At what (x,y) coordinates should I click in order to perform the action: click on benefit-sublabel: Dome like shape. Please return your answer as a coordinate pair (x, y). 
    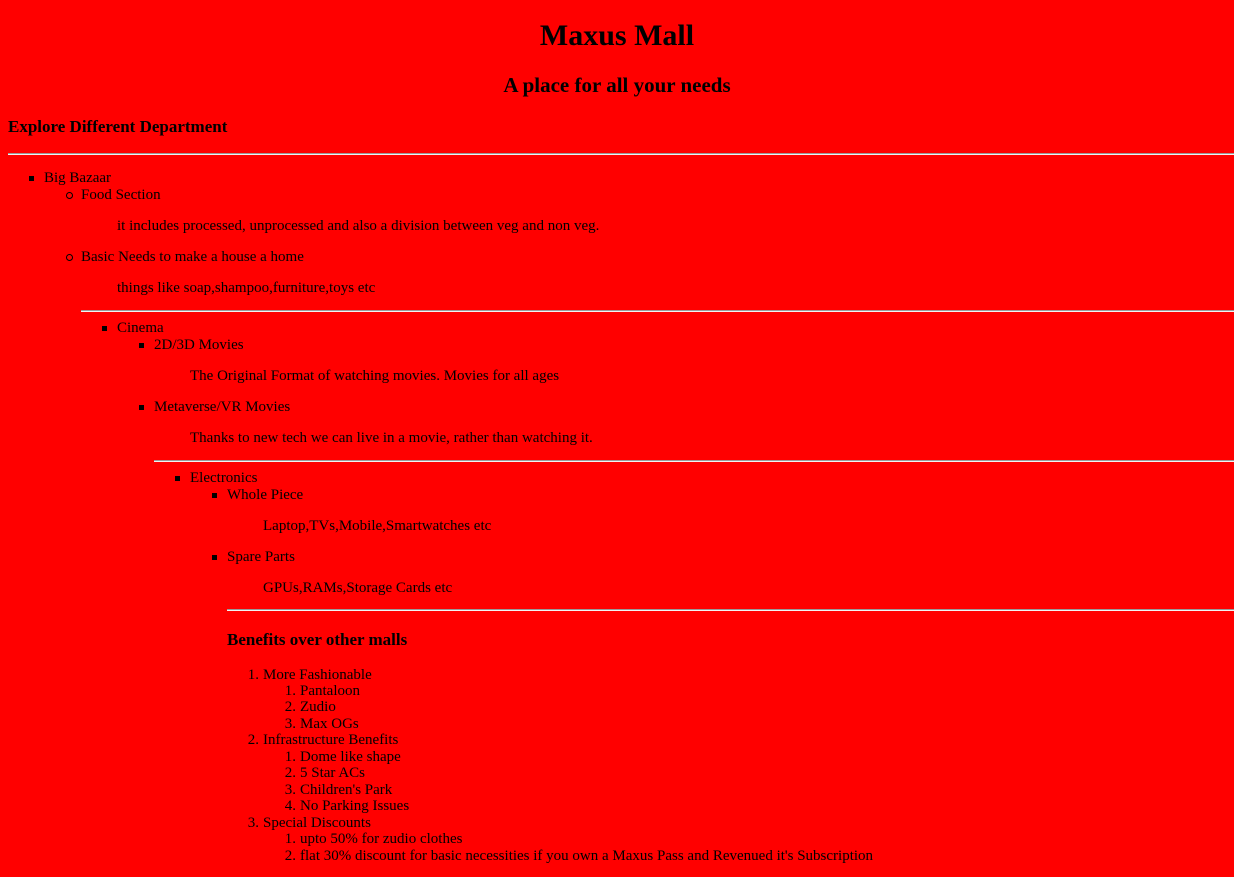
    Looking at the image, I should click on (350, 757).